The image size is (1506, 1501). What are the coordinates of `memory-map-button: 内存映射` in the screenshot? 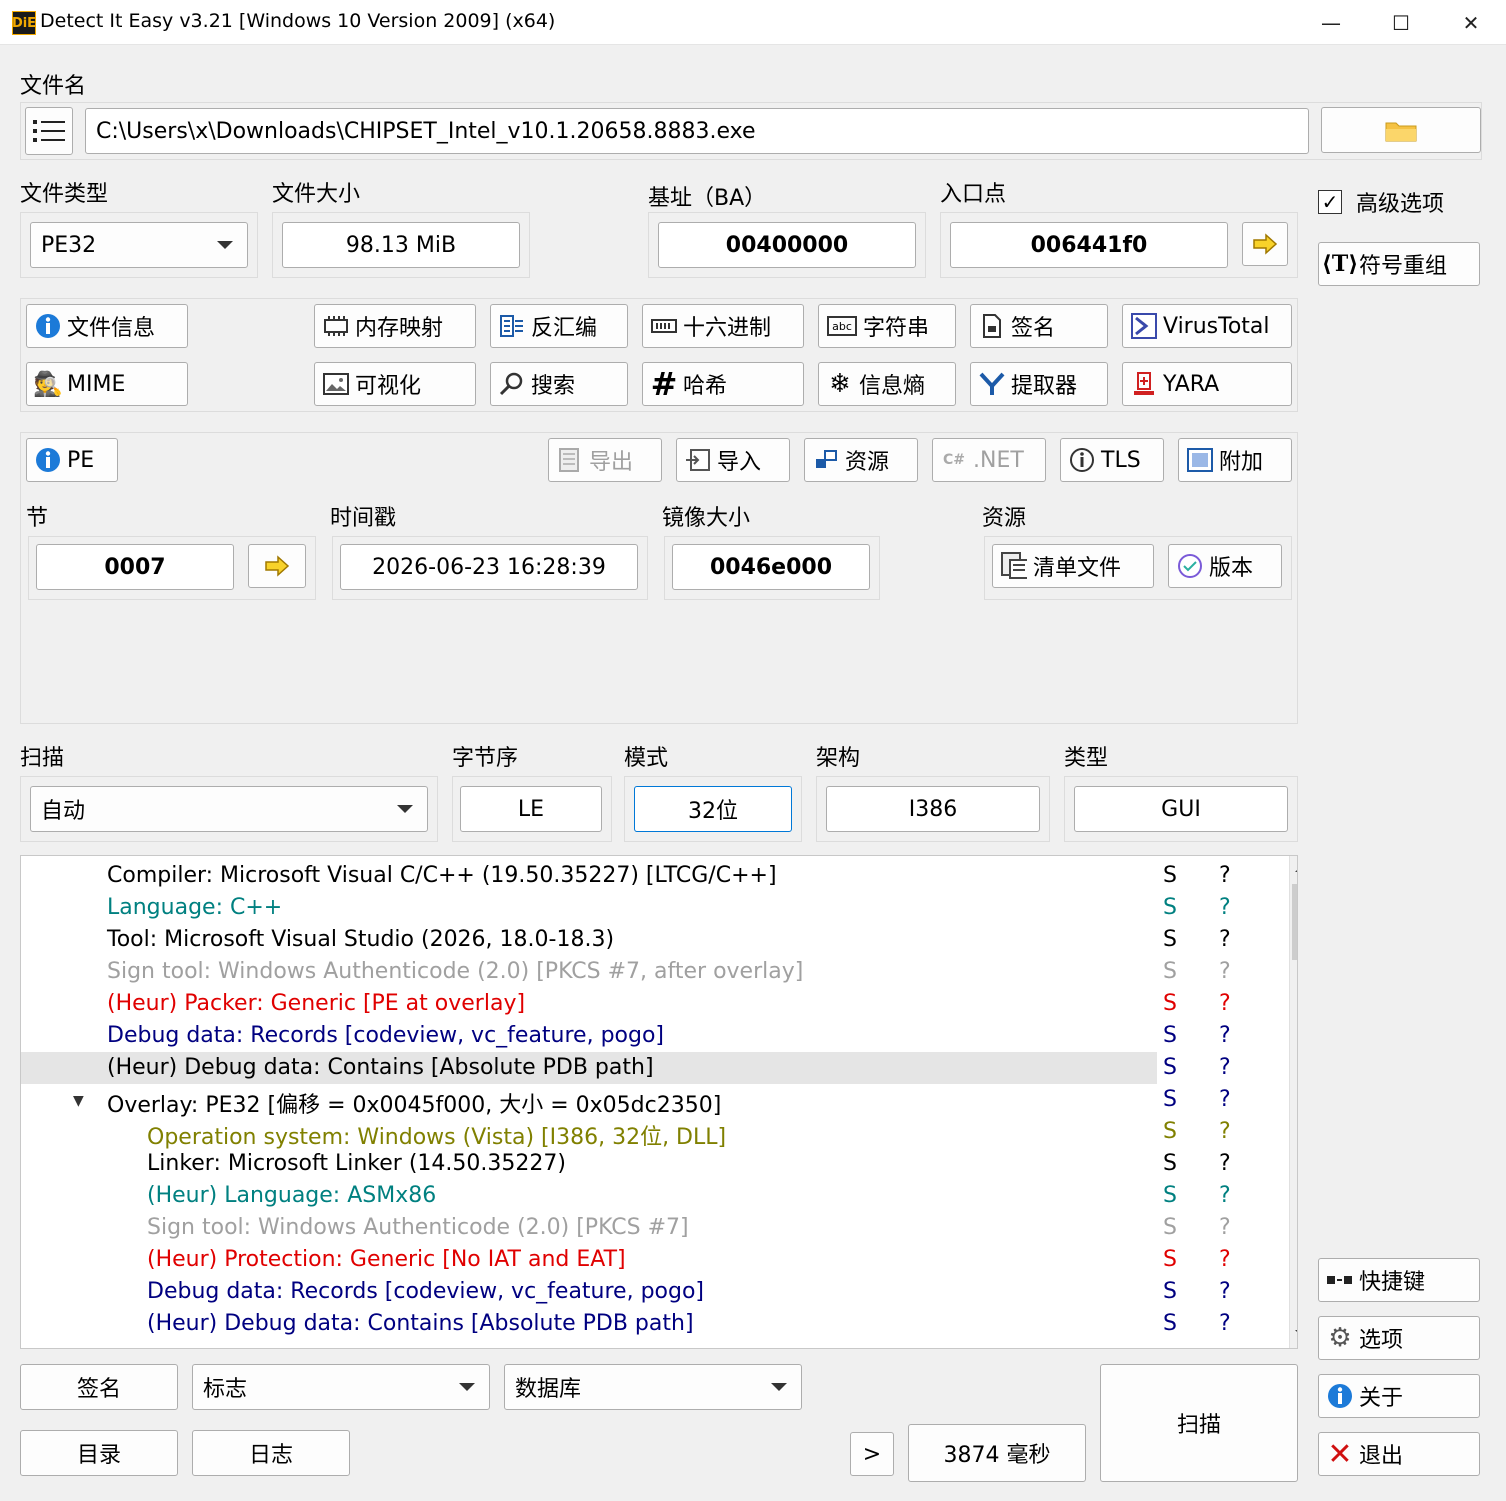 It's located at (395, 326).